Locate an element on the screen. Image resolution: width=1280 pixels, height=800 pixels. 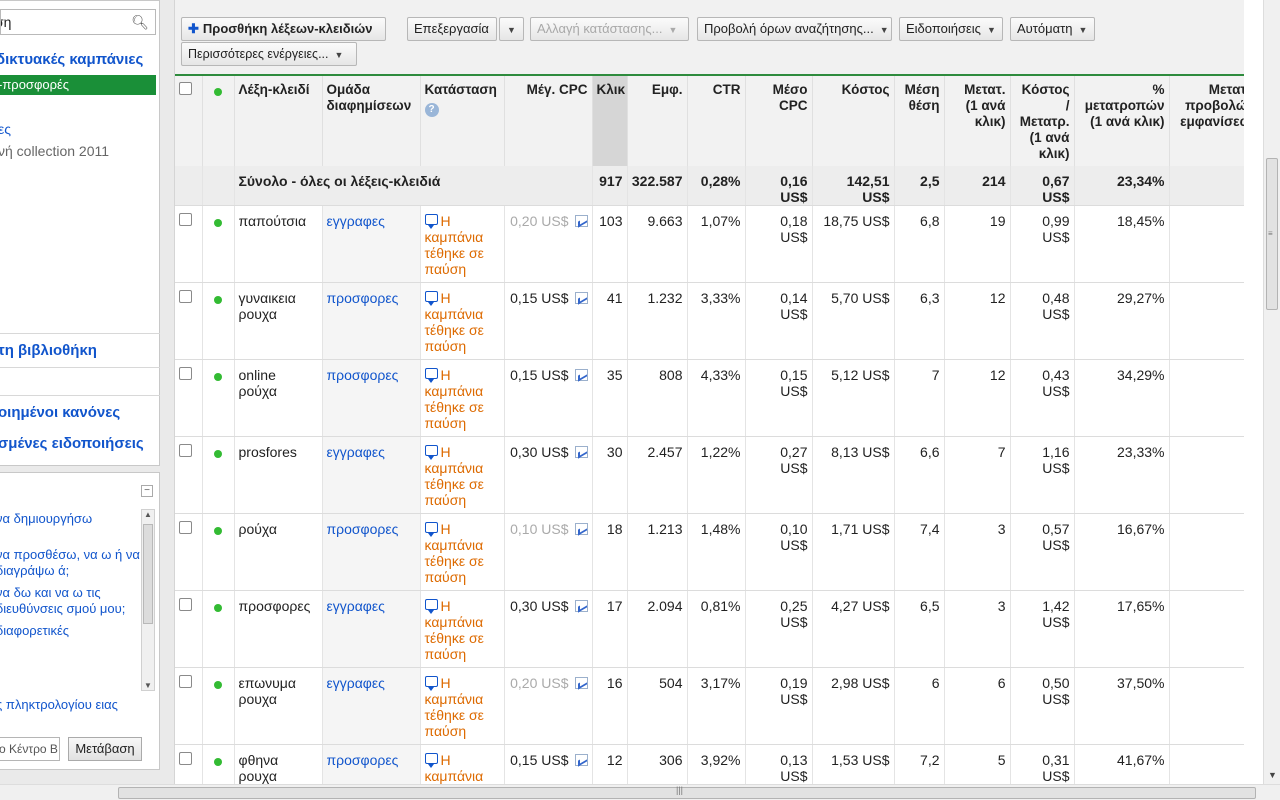
help-link: να δω και να ω τις διευθύνσεις σμού μου; is located at coordinates (70, 601).